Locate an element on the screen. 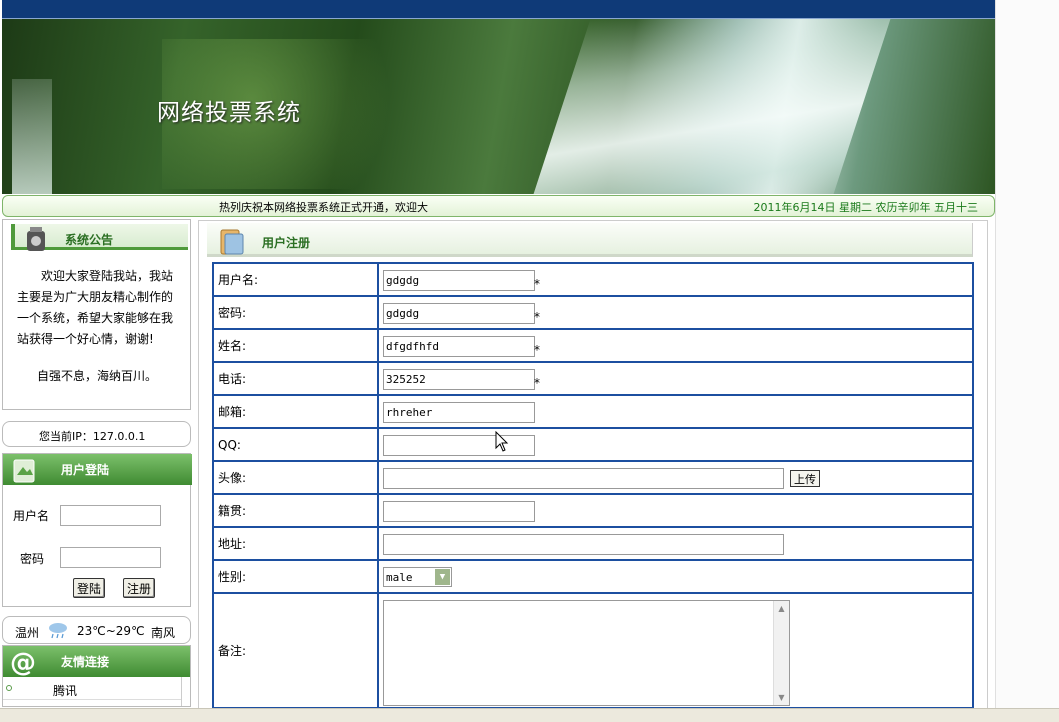 The image size is (1059, 722). links-panel: @ 友情连接 腾讯 is located at coordinates (96, 676).